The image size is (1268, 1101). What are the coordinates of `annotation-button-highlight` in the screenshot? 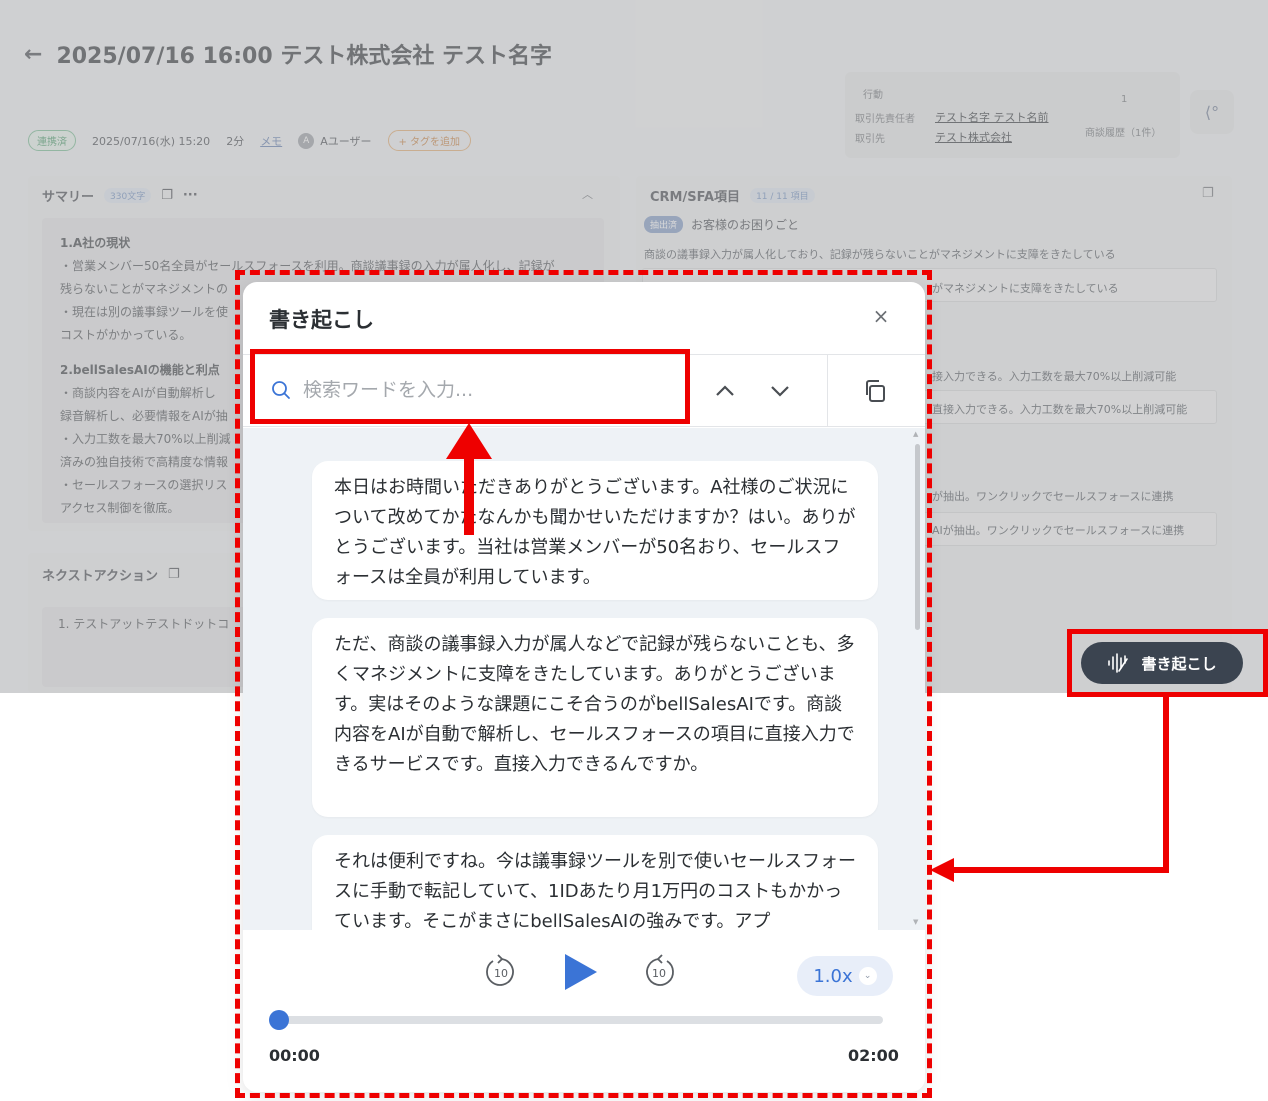 It's located at (1167, 663).